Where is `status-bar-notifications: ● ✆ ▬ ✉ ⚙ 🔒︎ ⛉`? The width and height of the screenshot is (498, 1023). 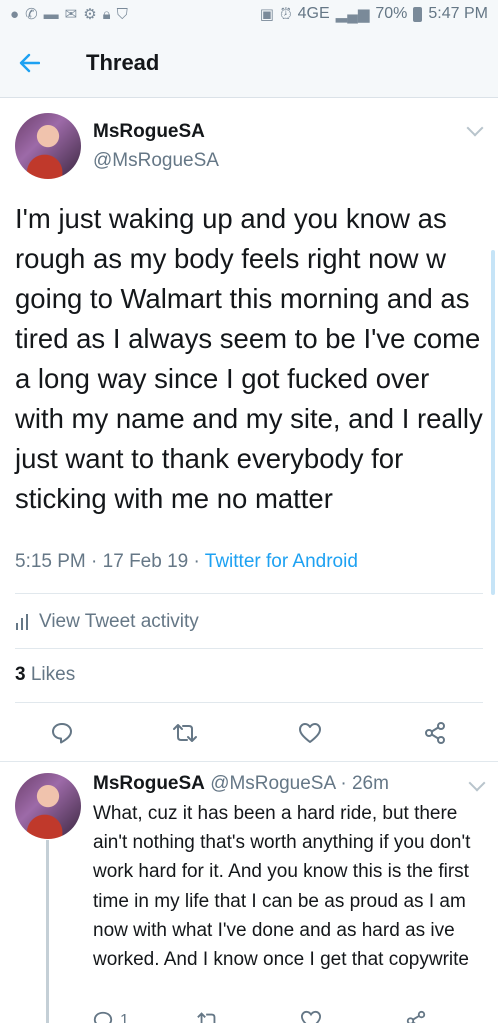
status-bar-notifications: ● ✆ ▬ ✉ ⚙ 🔒︎ ⛉ is located at coordinates (69, 14).